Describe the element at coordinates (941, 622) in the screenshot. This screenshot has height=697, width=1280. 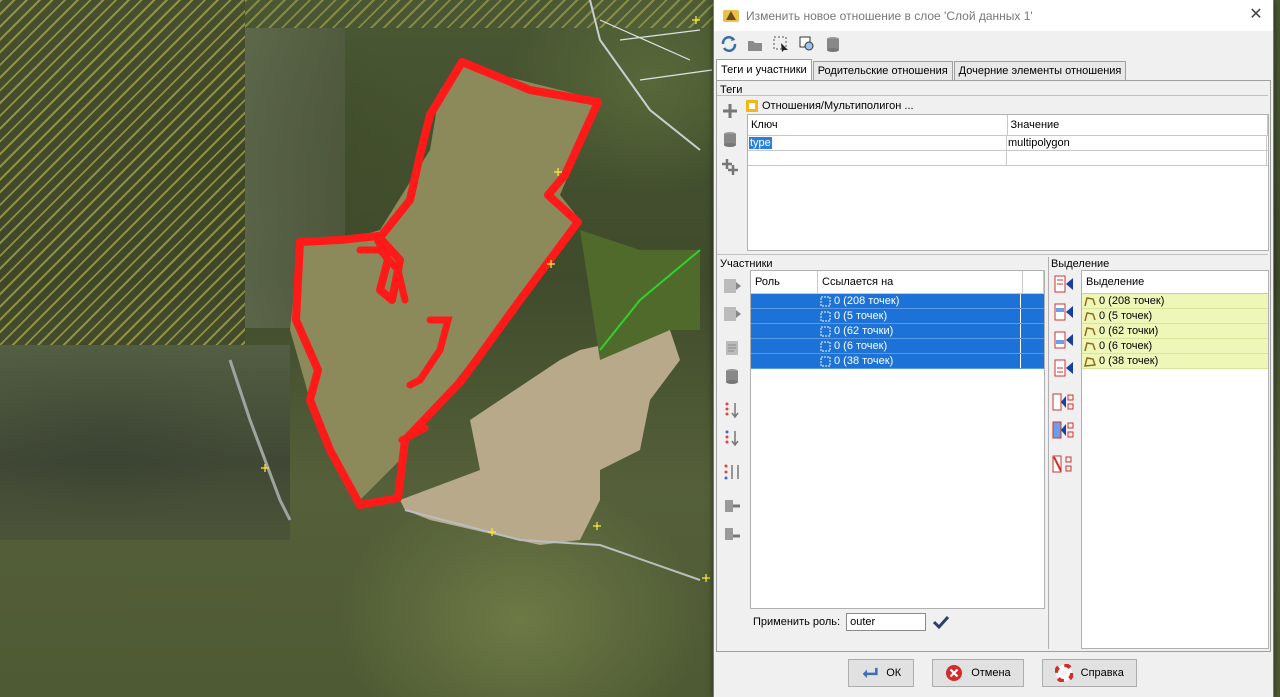
I see `apply-role-check-icon` at that location.